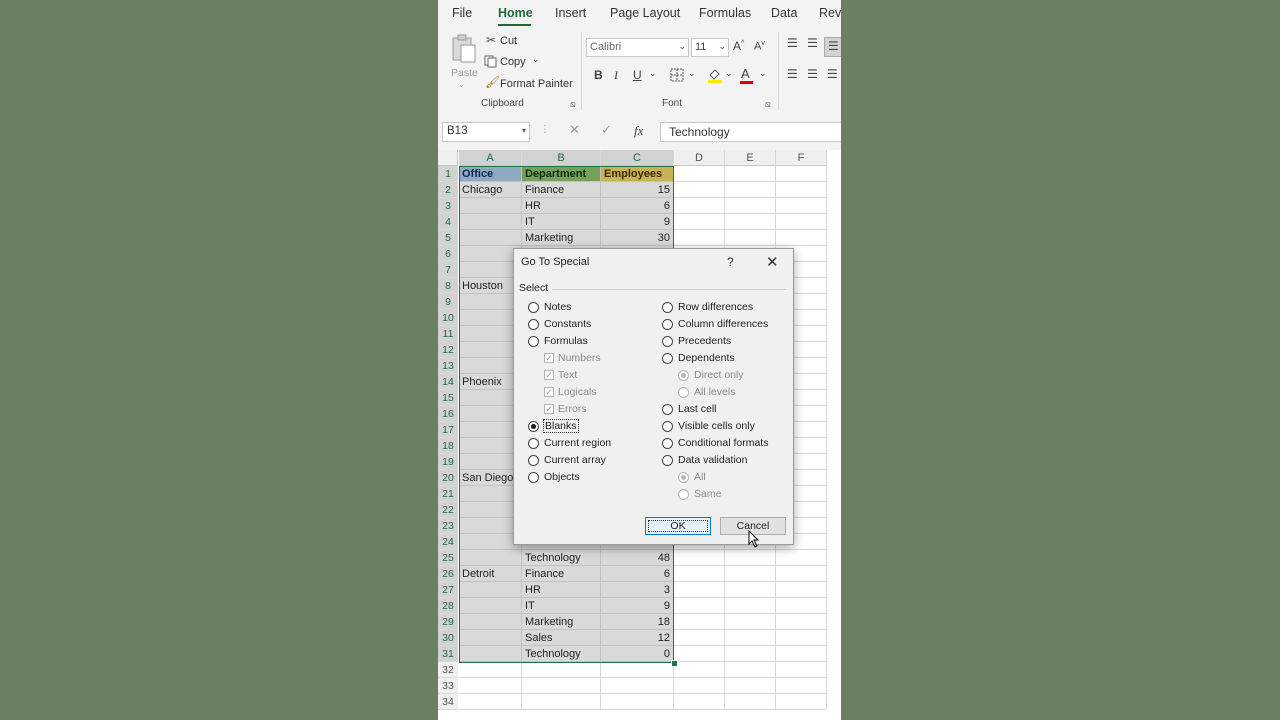 The image size is (1280, 720). What do you see at coordinates (490, 174) in the screenshot?
I see `header-cell: Office` at bounding box center [490, 174].